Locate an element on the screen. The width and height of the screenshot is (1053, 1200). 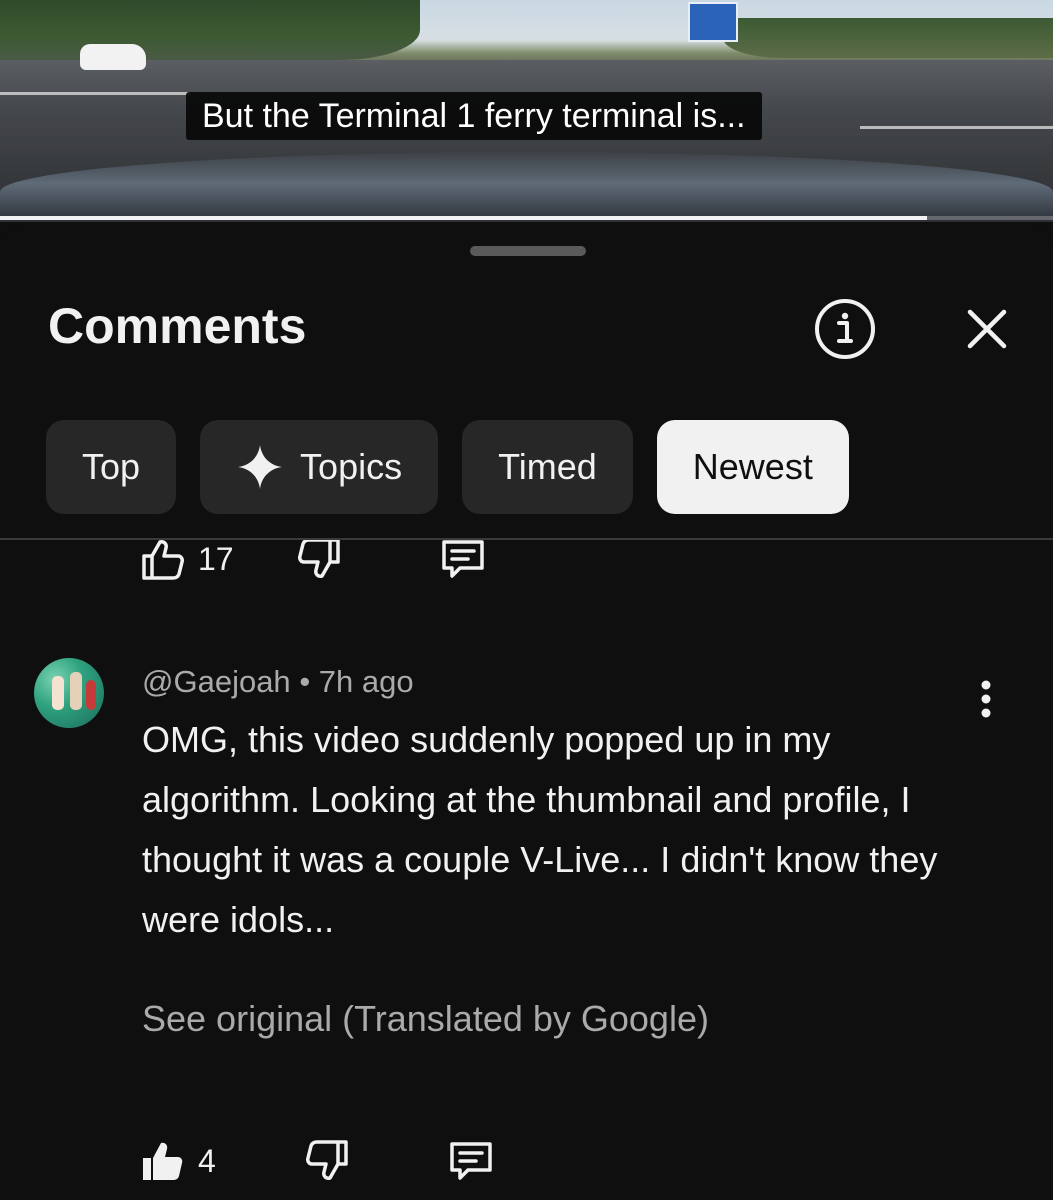
chip-label: Topics is located at coordinates (351, 466).